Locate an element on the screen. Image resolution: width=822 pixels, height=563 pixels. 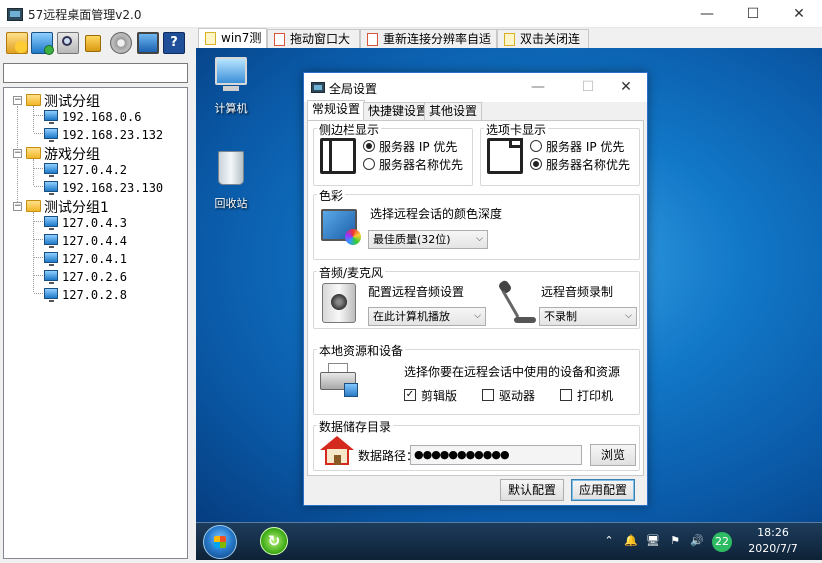
sidebar-ip-radio is located at coordinates (369, 146).